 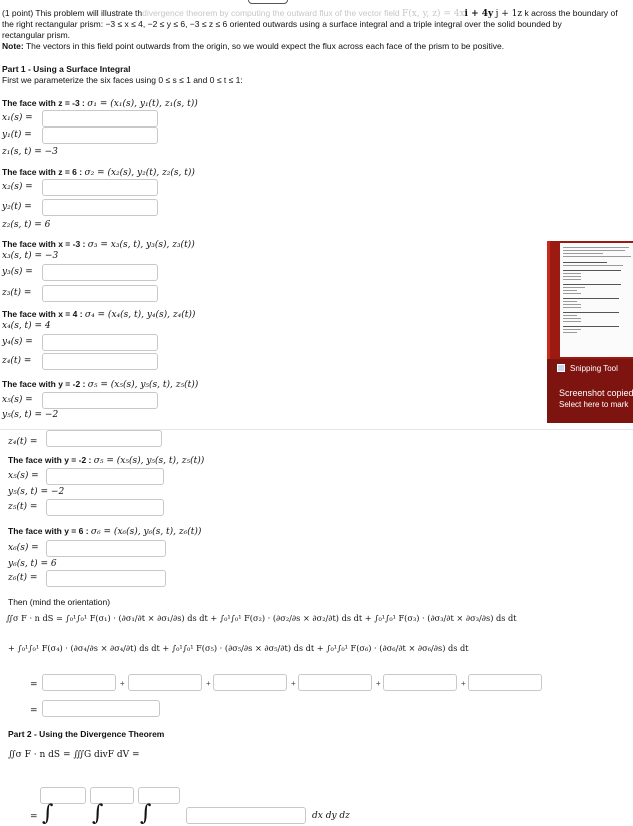 What do you see at coordinates (17, 135) in the screenshot?
I see `face1-y-label: y₁(t) =` at bounding box center [17, 135].